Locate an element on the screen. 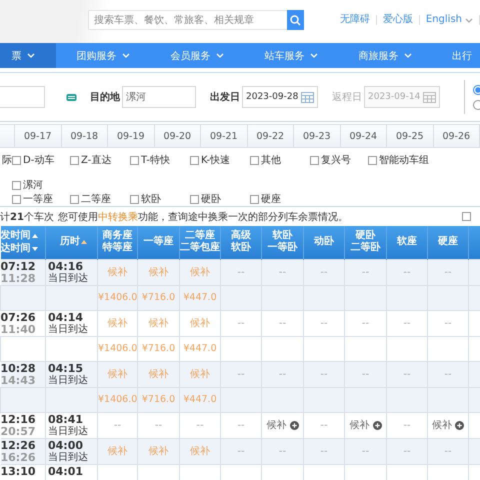  train-row: 13:10 04:01 is located at coordinates (240, 472).